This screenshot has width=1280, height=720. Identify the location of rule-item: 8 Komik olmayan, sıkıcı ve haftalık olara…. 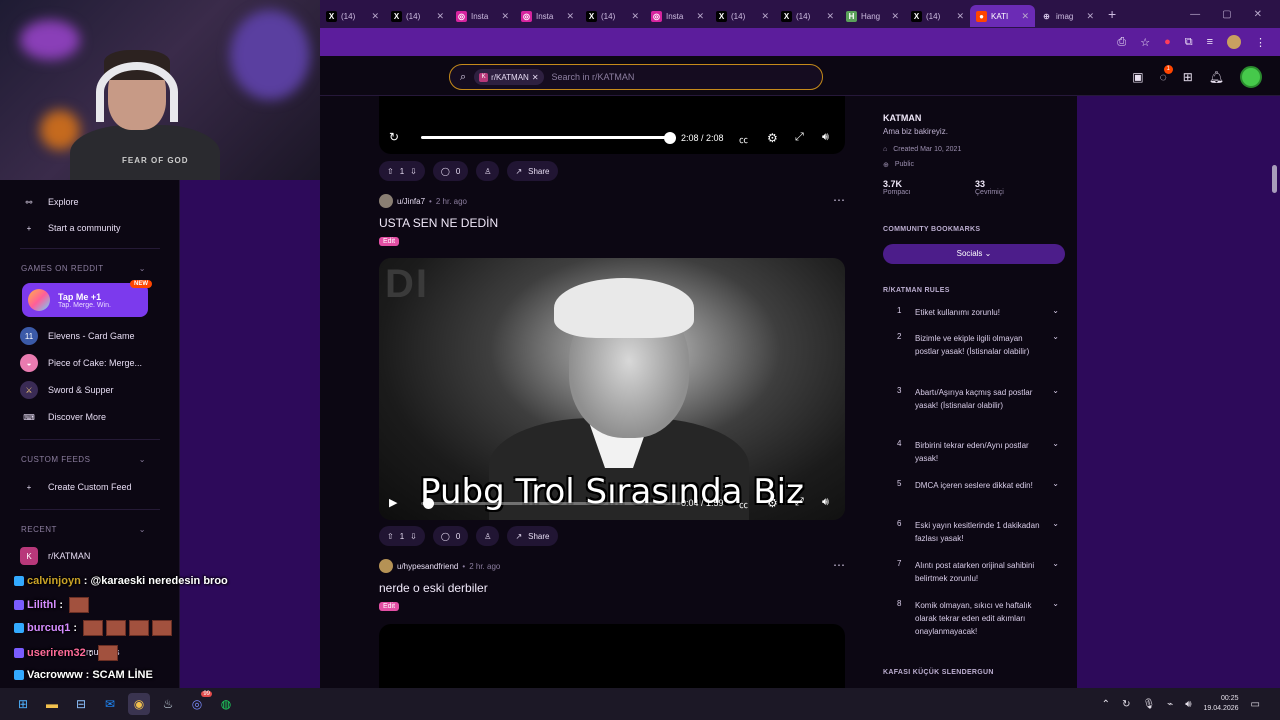
(976, 618).